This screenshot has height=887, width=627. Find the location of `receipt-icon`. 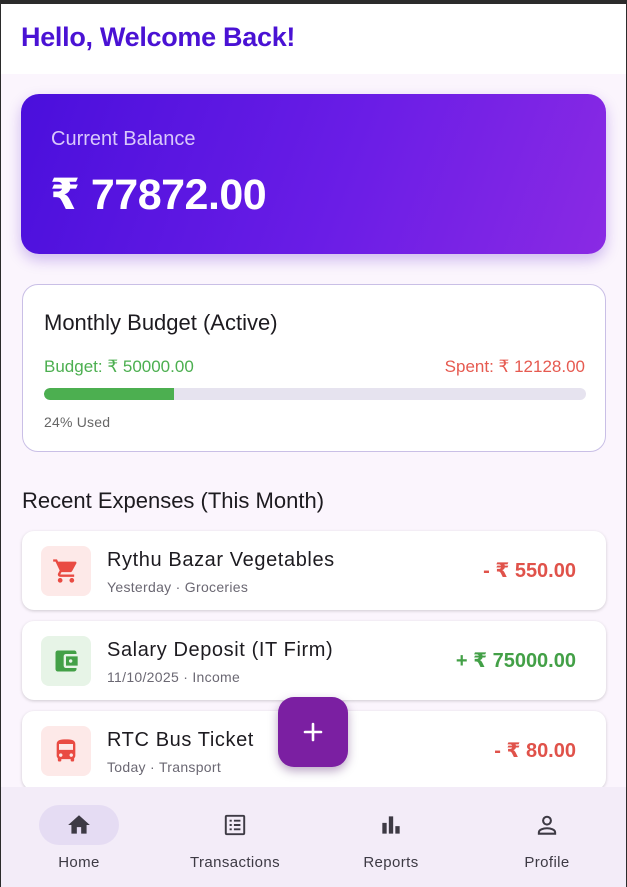

receipt-icon is located at coordinates (235, 825).